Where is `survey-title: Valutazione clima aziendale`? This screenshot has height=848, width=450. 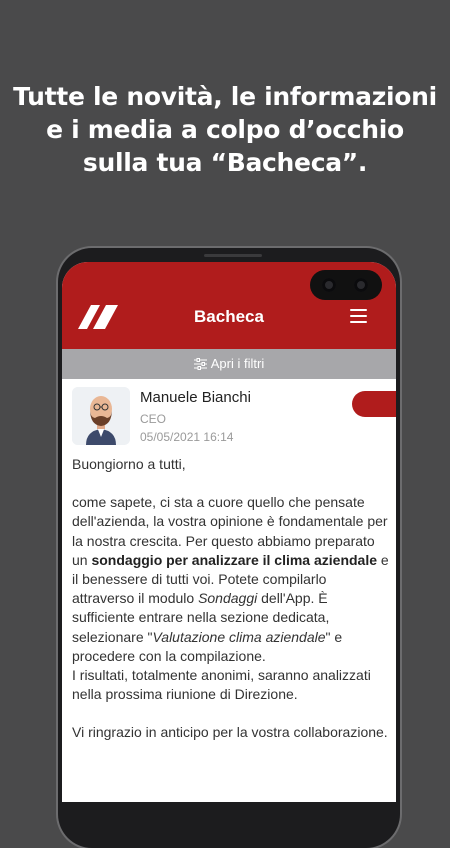 survey-title: Valutazione clima aziendale is located at coordinates (239, 636).